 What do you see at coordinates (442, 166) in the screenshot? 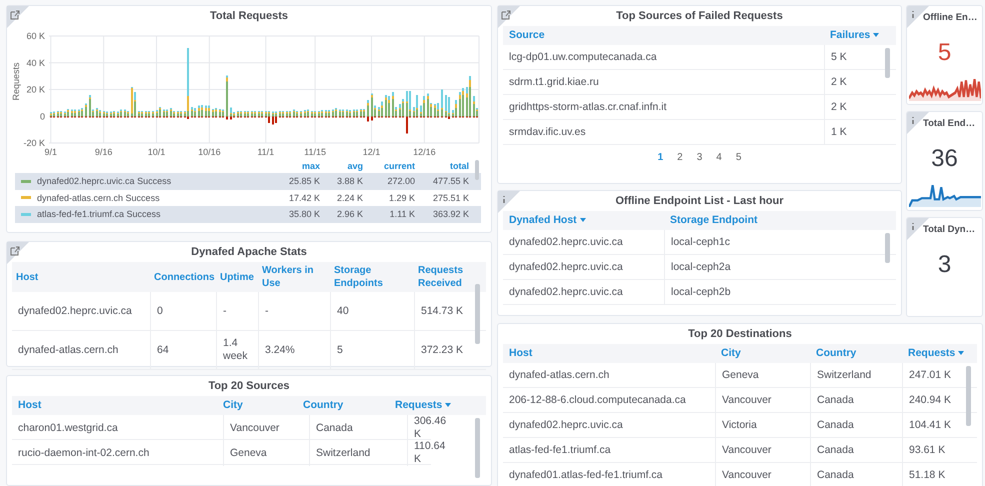
I see `legend-column-header: total` at bounding box center [442, 166].